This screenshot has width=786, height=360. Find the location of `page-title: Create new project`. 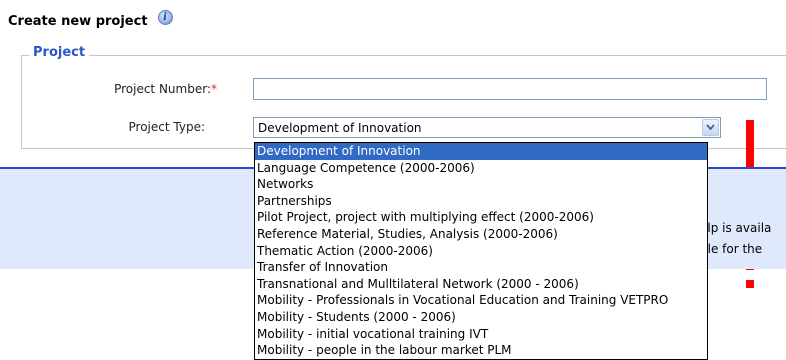

page-title: Create new project is located at coordinates (78, 21).